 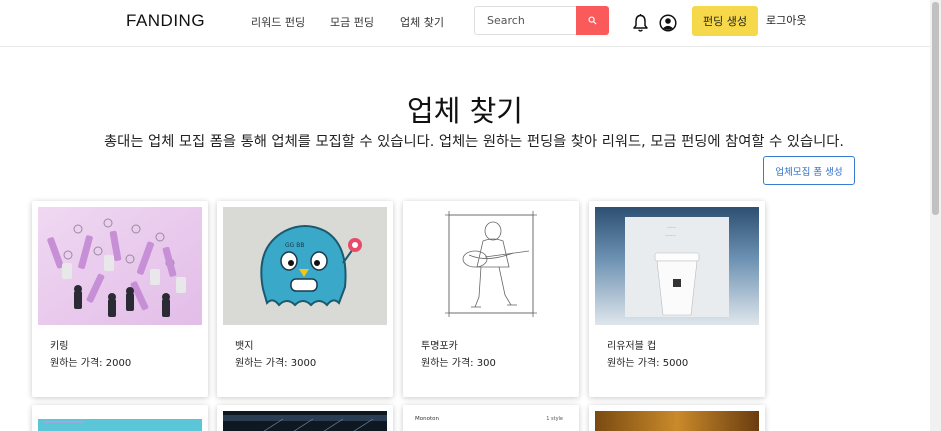 I want to click on price-value: 2000, so click(x=118, y=363).